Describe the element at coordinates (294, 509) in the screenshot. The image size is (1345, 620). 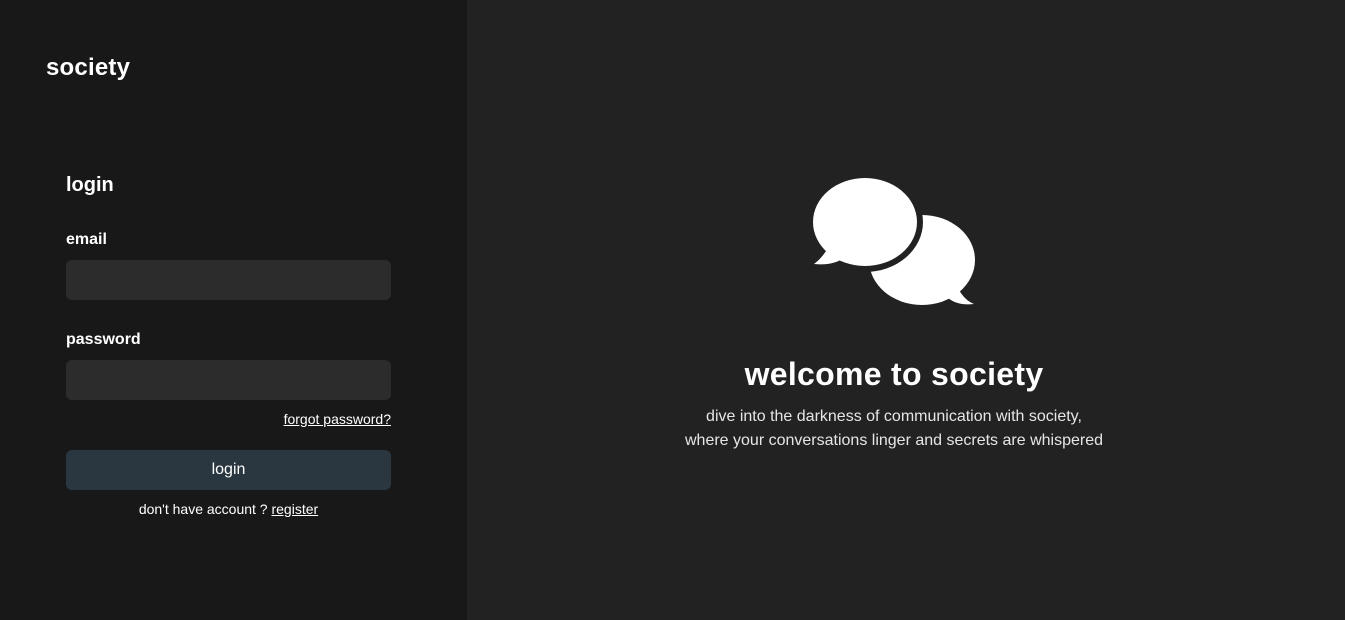
I see `register-link: register` at that location.